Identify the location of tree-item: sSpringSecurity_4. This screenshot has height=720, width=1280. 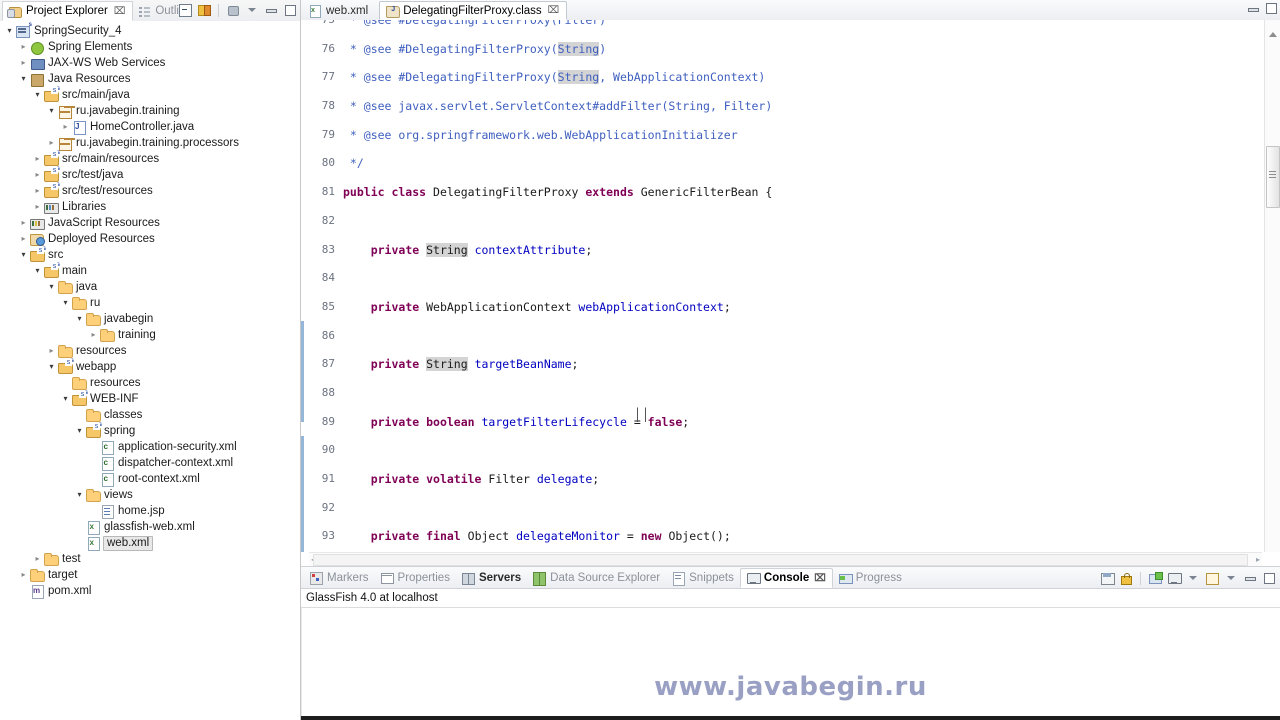
(150, 30).